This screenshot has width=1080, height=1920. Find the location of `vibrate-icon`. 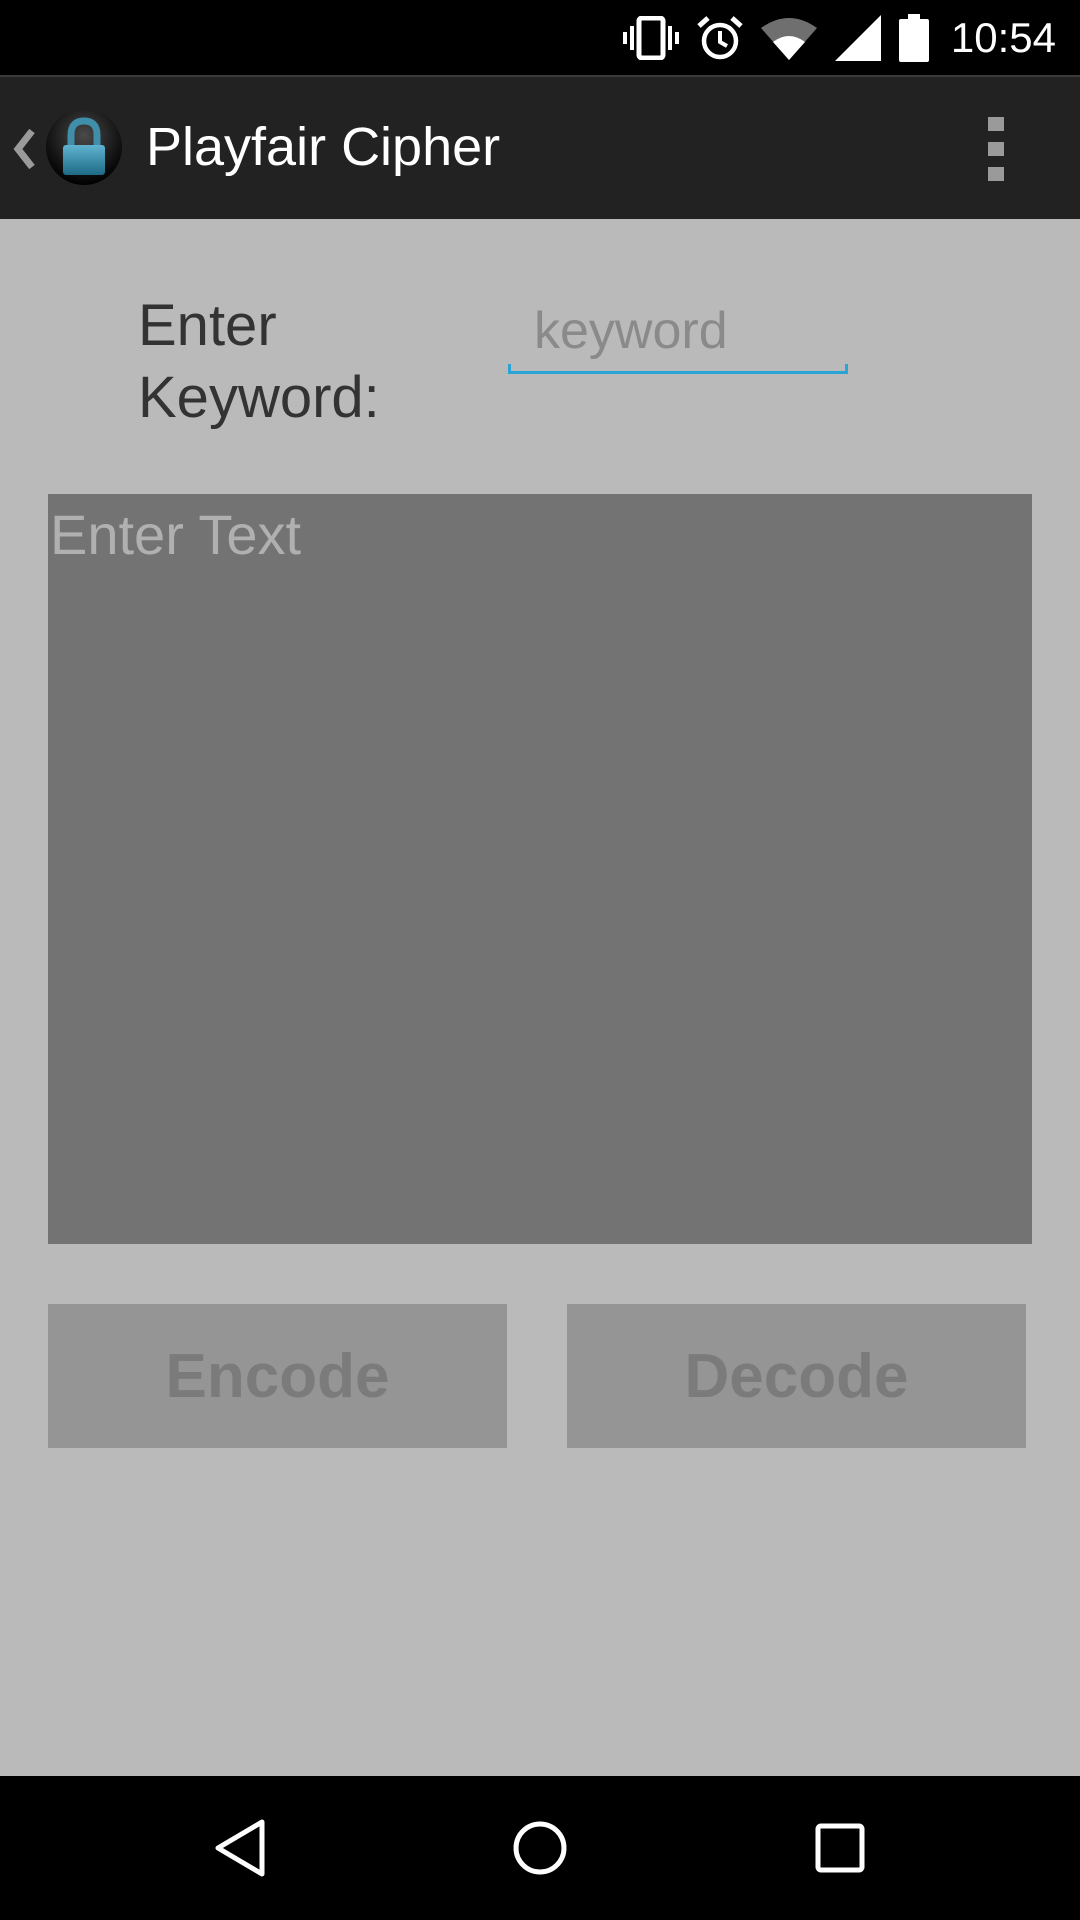

vibrate-icon is located at coordinates (650, 37).